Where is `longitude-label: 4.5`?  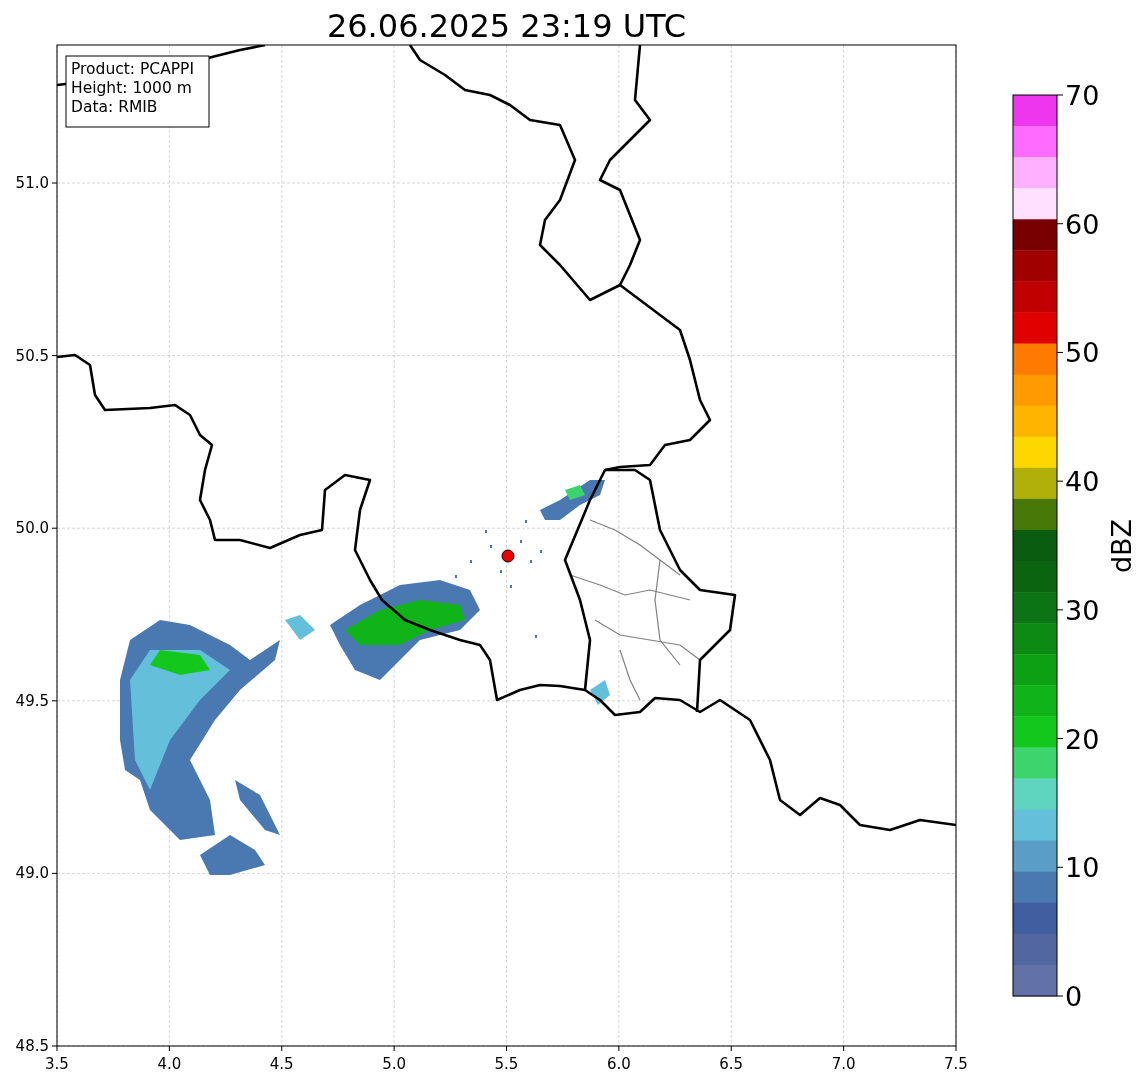 longitude-label: 4.5 is located at coordinates (281, 1064).